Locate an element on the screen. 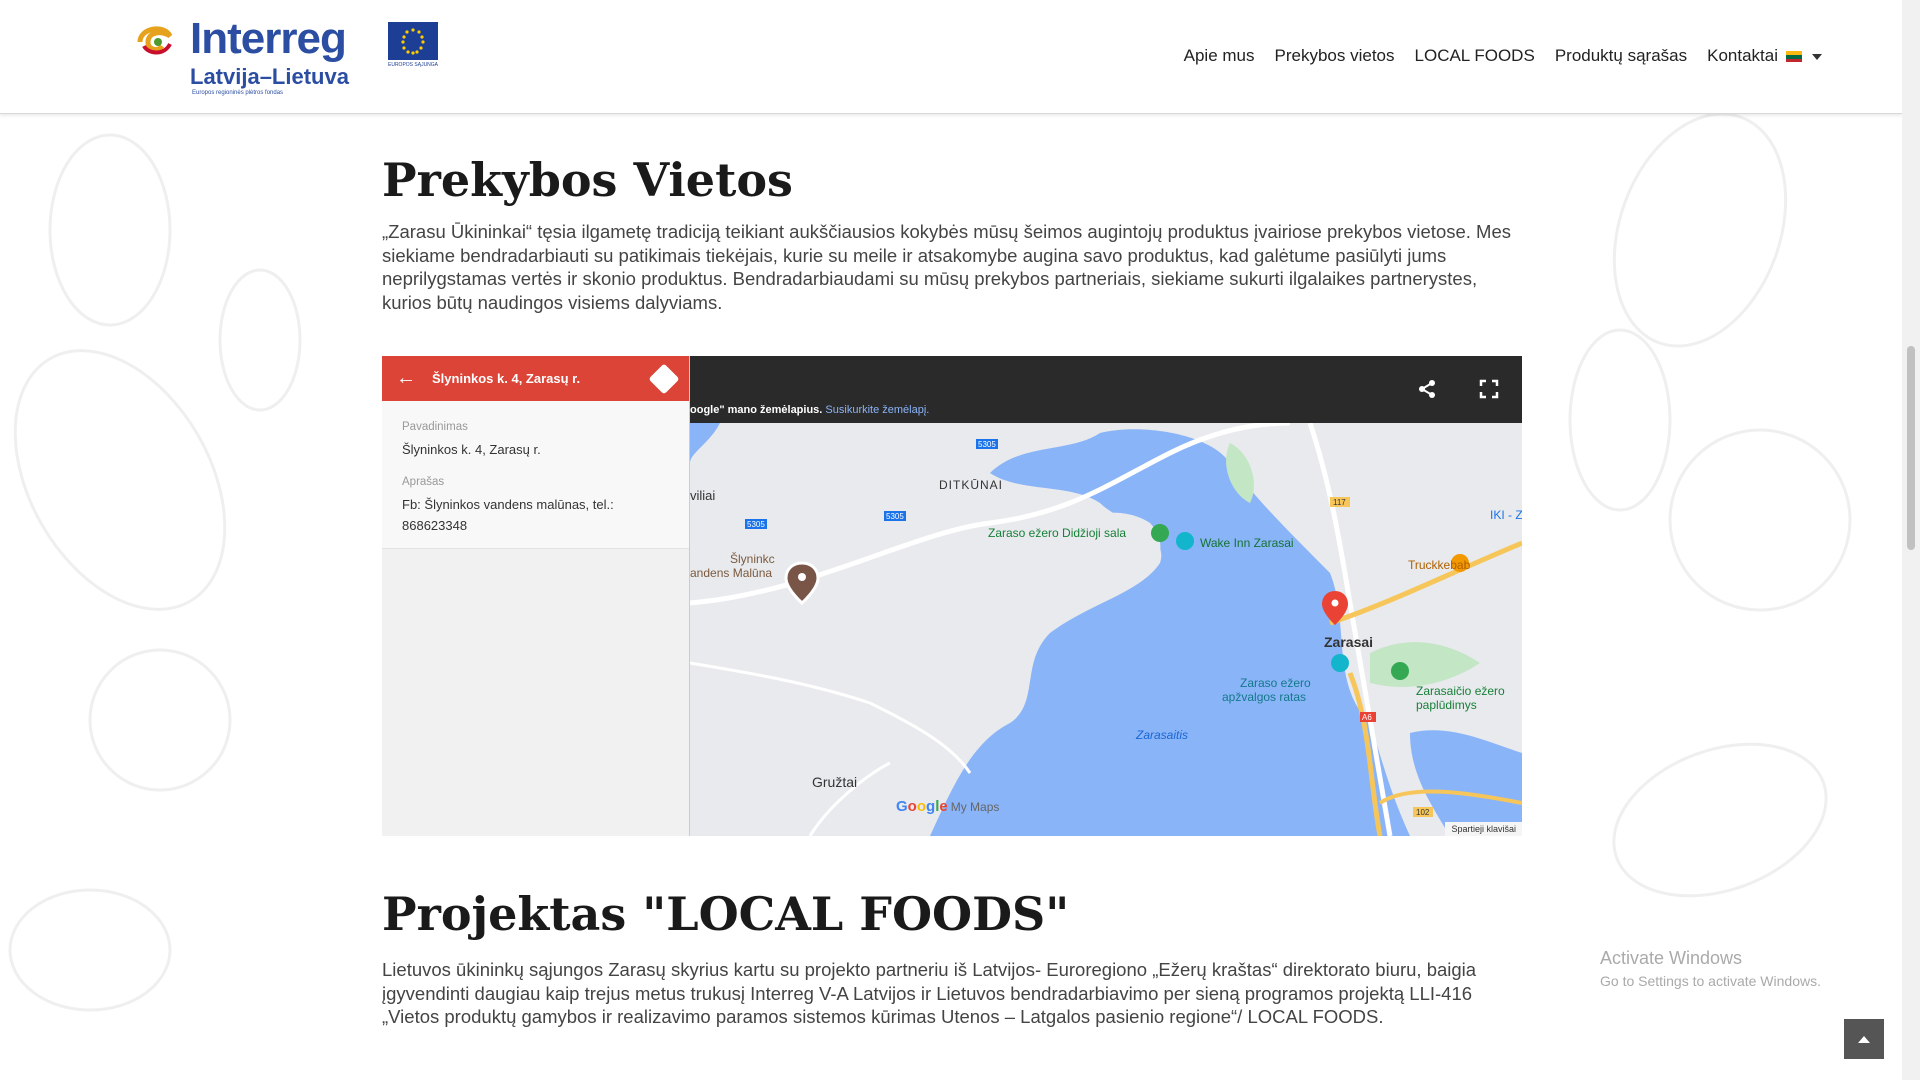 The height and width of the screenshot is (1080, 1920). map-note-prefix: oogle" mano žemėlapius. is located at coordinates (756, 410).